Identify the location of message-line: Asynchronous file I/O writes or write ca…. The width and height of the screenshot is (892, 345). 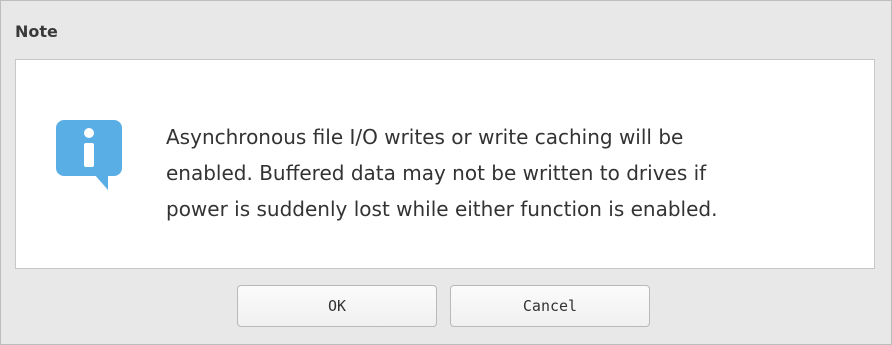
(425, 137).